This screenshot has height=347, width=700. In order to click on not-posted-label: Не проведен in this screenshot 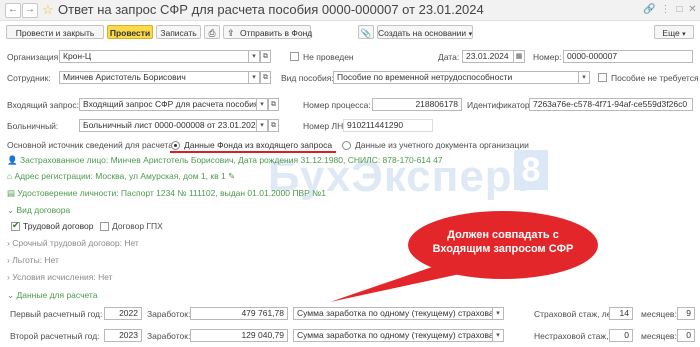, I will do `click(328, 57)`.